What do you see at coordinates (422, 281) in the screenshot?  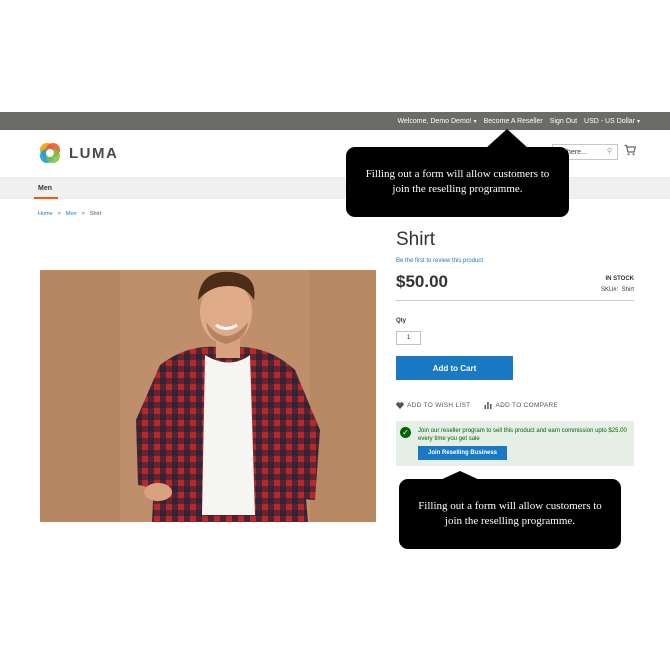 I see `product-price: $50.00` at bounding box center [422, 281].